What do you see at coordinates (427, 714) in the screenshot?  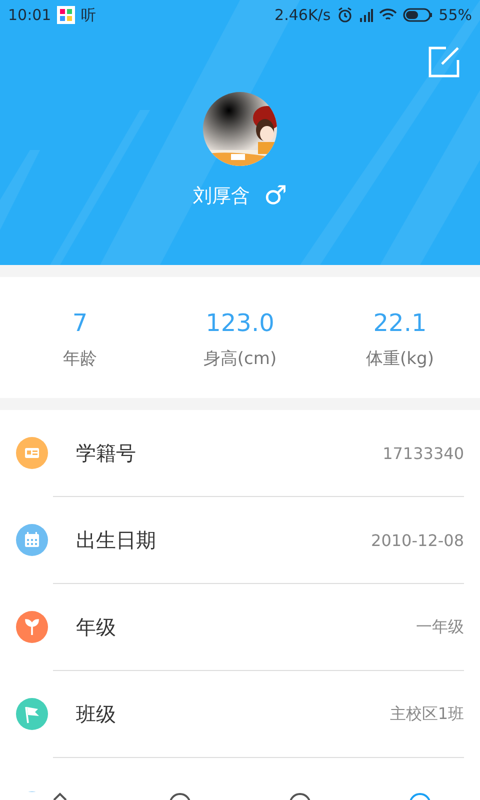 I see `row-value: 主校区1班` at bounding box center [427, 714].